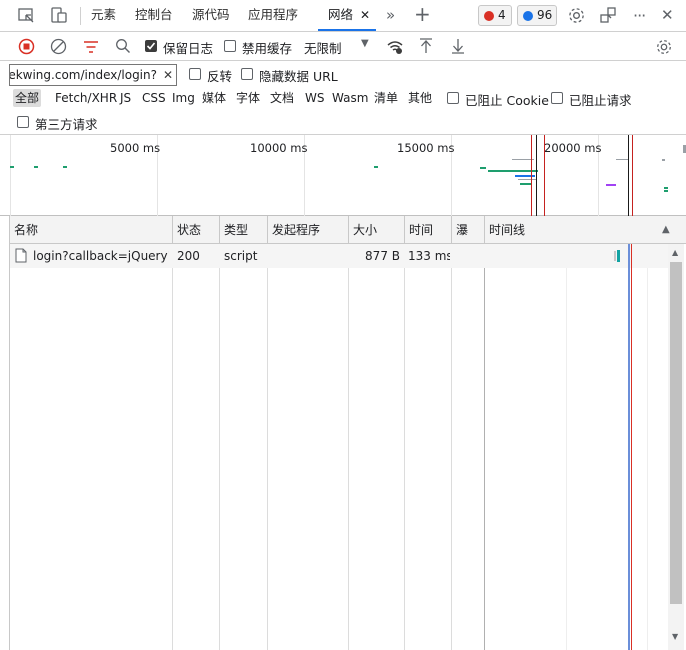 The image size is (686, 650). Describe the element at coordinates (468, 230) in the screenshot. I see `column-header-waterfall: 瀑` at that location.